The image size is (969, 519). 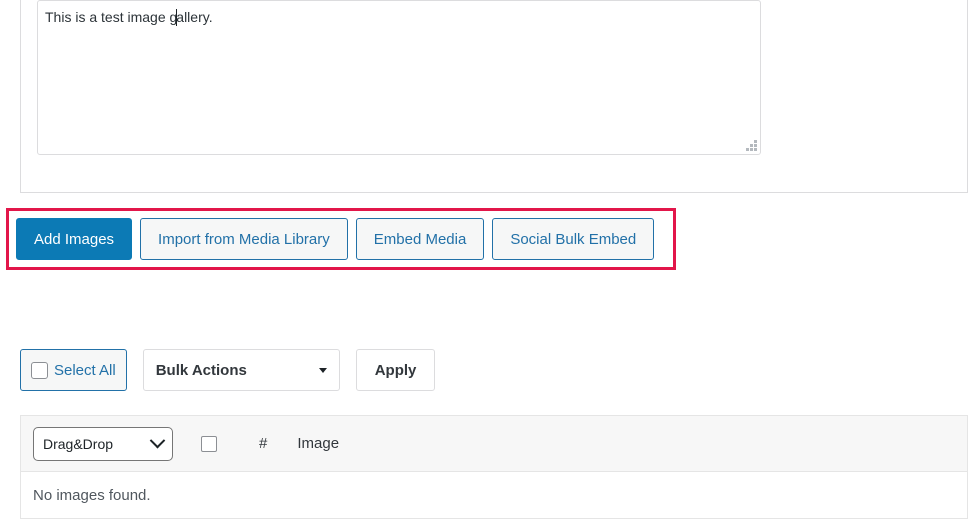 What do you see at coordinates (263, 443) in the screenshot?
I see `column-header-number: #` at bounding box center [263, 443].